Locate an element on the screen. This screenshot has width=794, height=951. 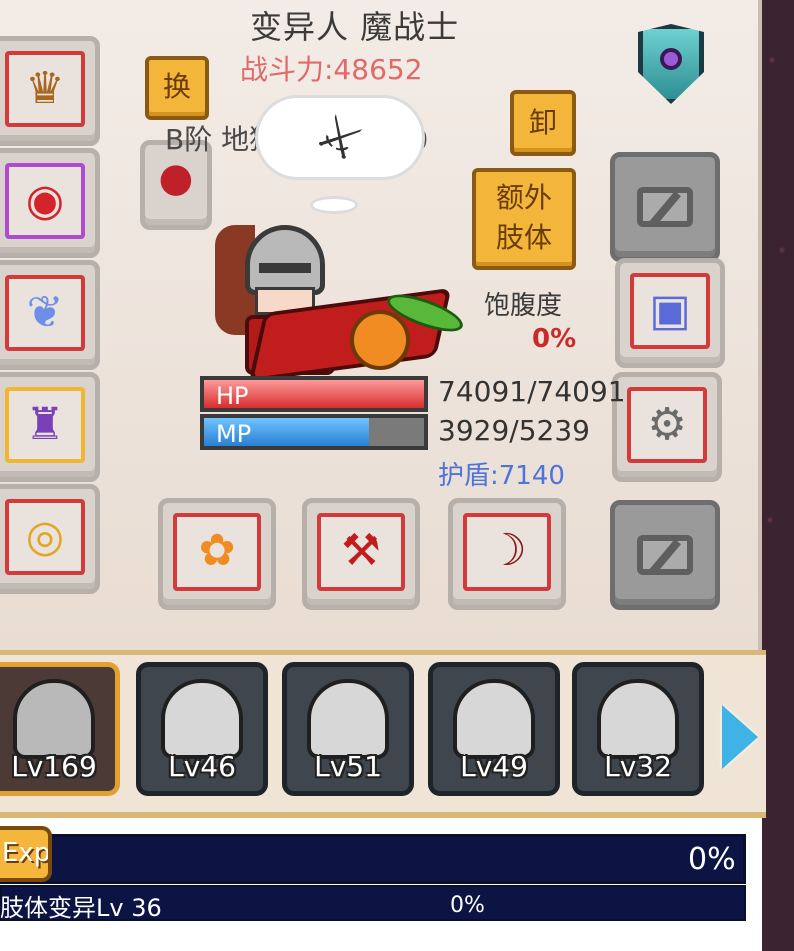
pendant-amulet-icon: ◉ is located at coordinates (45, 200).